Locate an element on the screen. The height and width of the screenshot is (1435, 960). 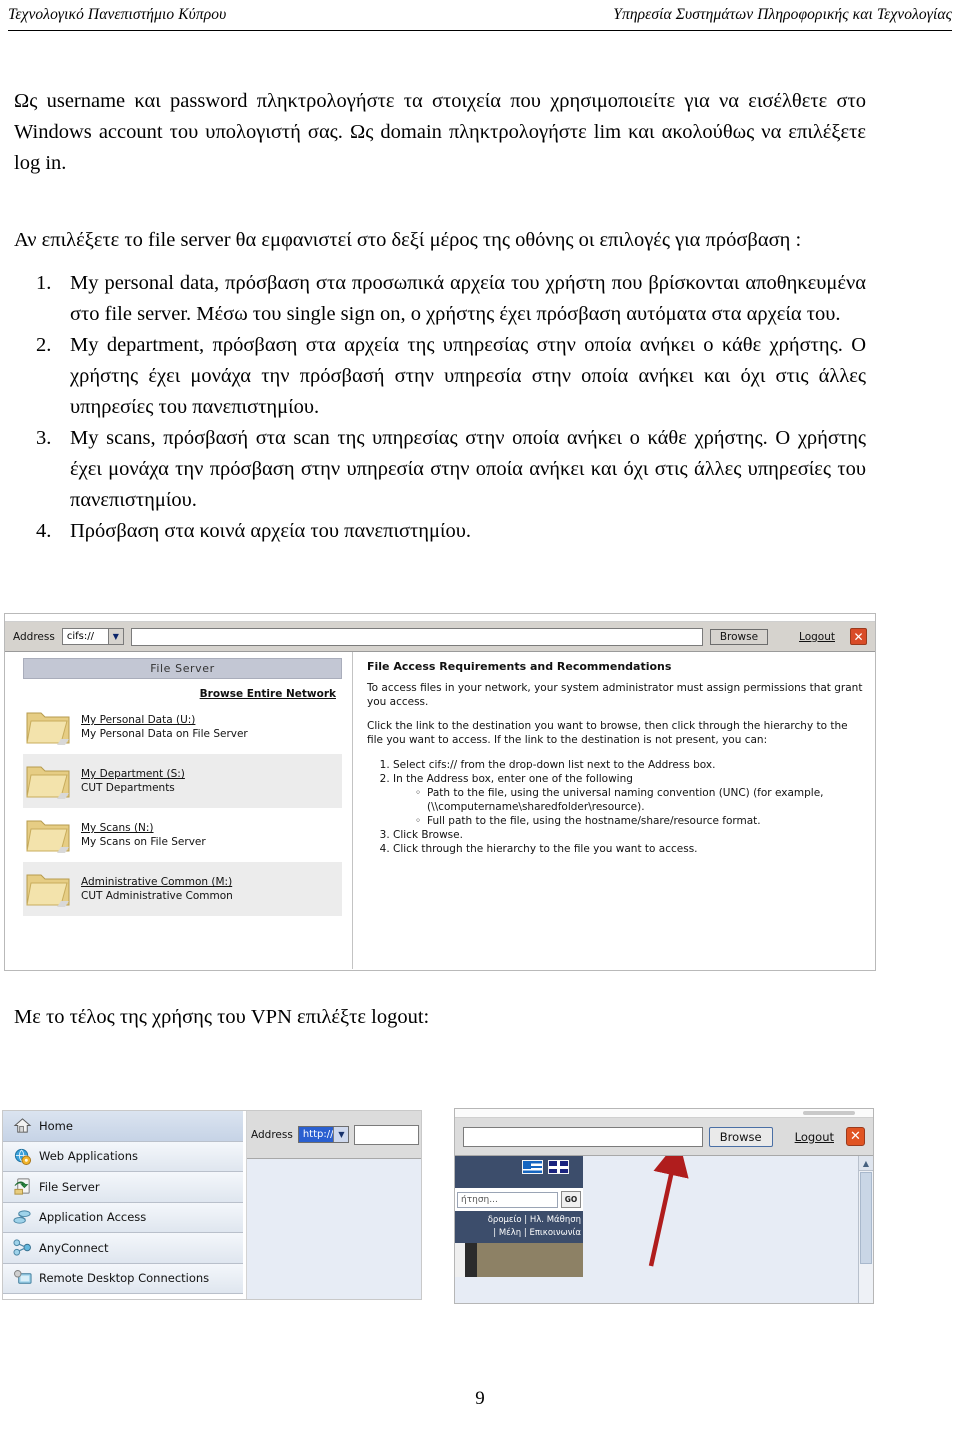
portlet-search-row: ήτηση... GO is located at coordinates (519, 1199).